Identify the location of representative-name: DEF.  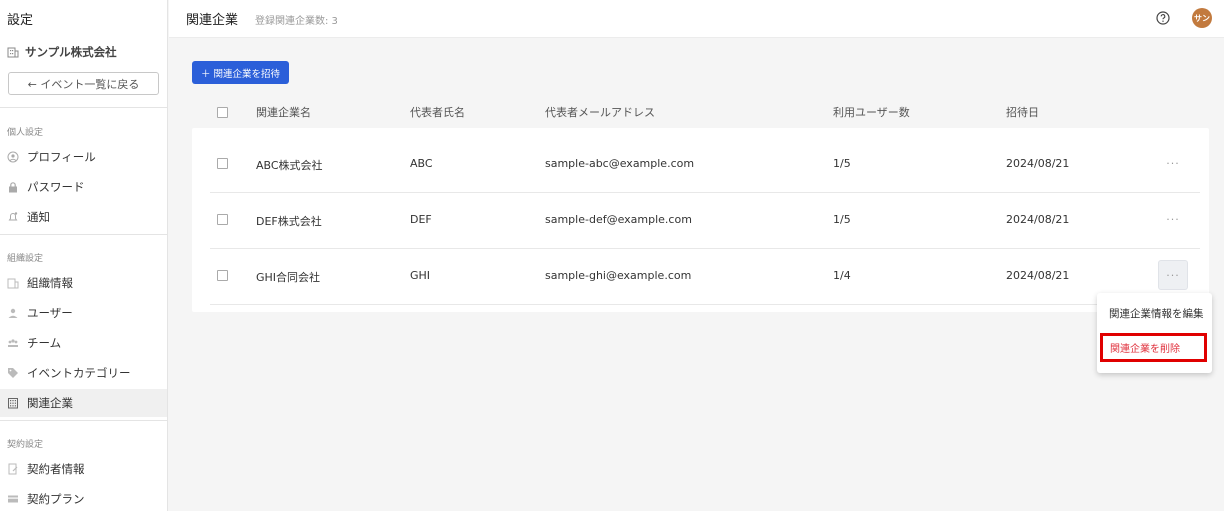
(421, 219).